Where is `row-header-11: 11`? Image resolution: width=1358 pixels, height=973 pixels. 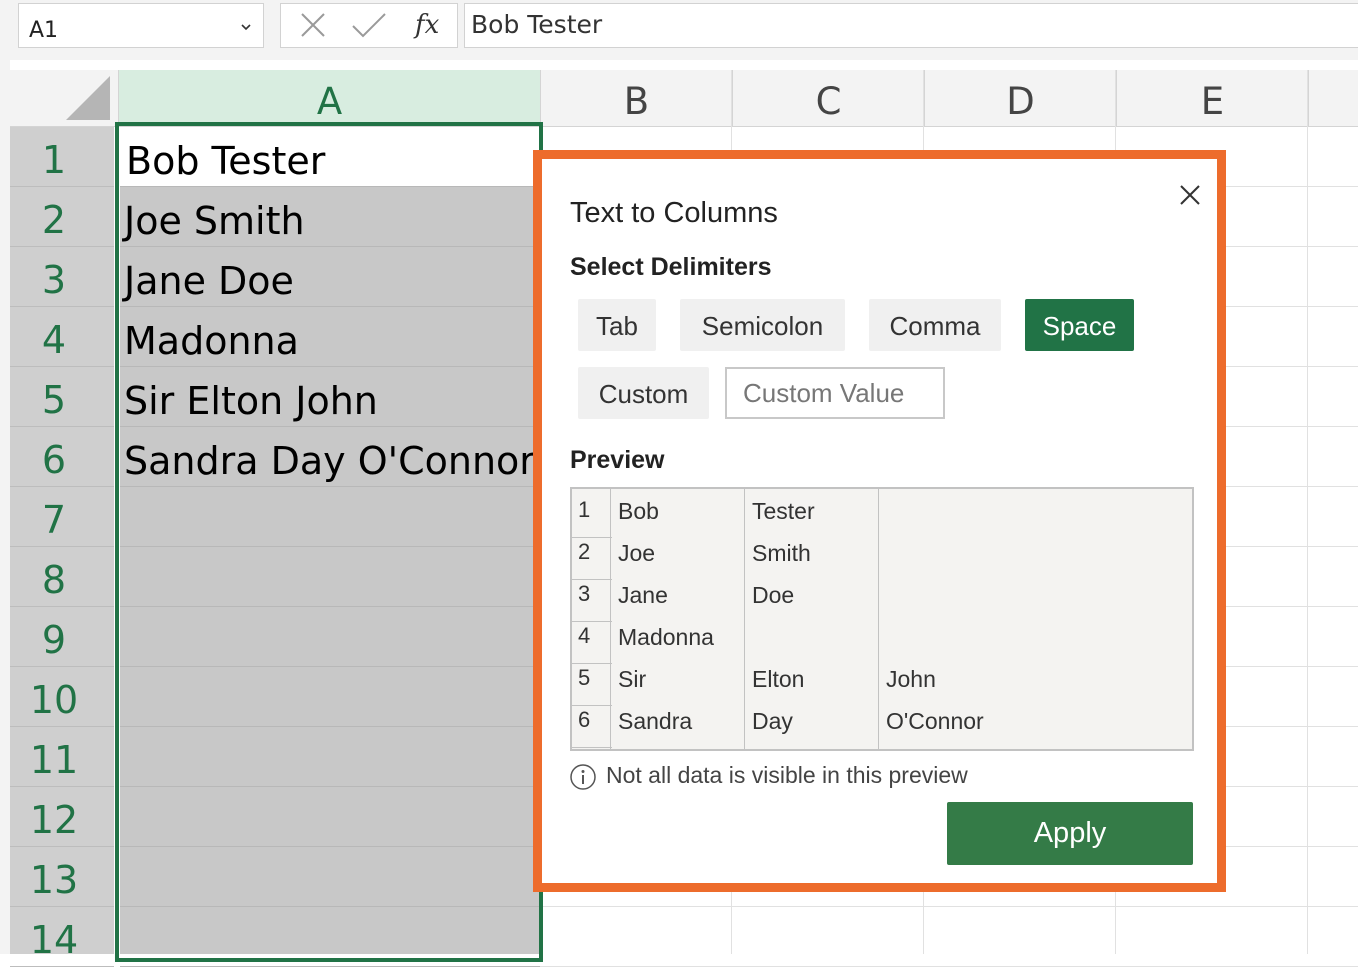 row-header-11: 11 is located at coordinates (62, 757).